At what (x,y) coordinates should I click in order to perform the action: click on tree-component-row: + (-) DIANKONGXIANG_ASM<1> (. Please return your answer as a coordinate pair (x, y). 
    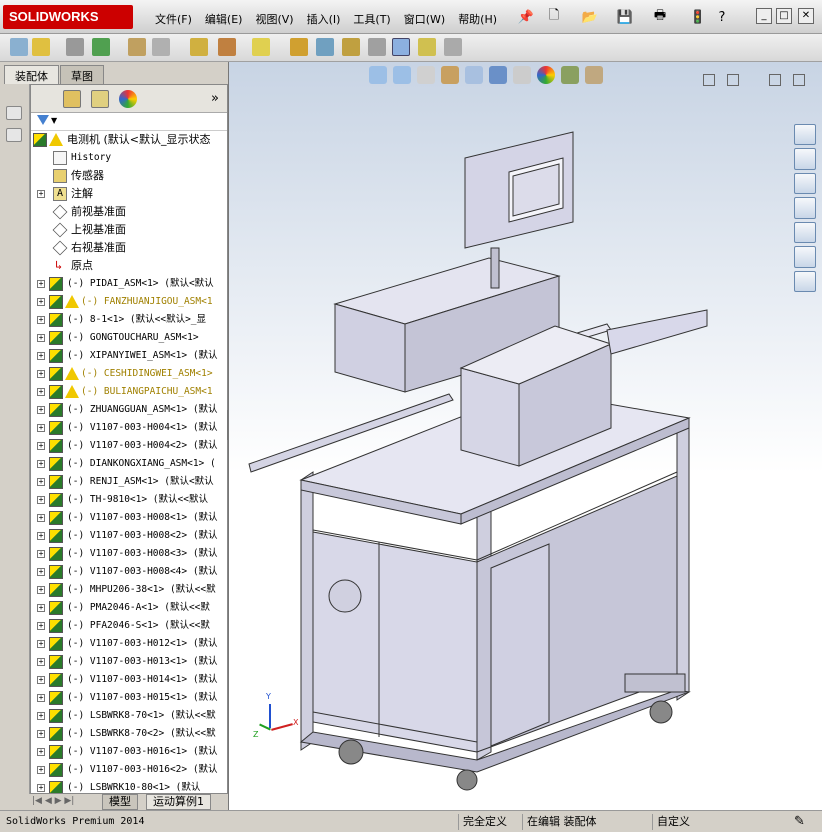
    Looking at the image, I should click on (129, 464).